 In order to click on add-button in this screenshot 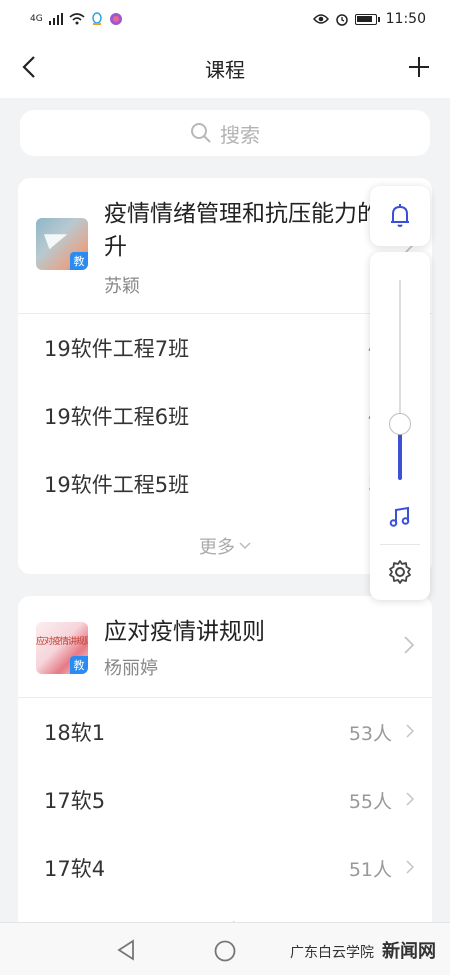, I will do `click(419, 67)`.